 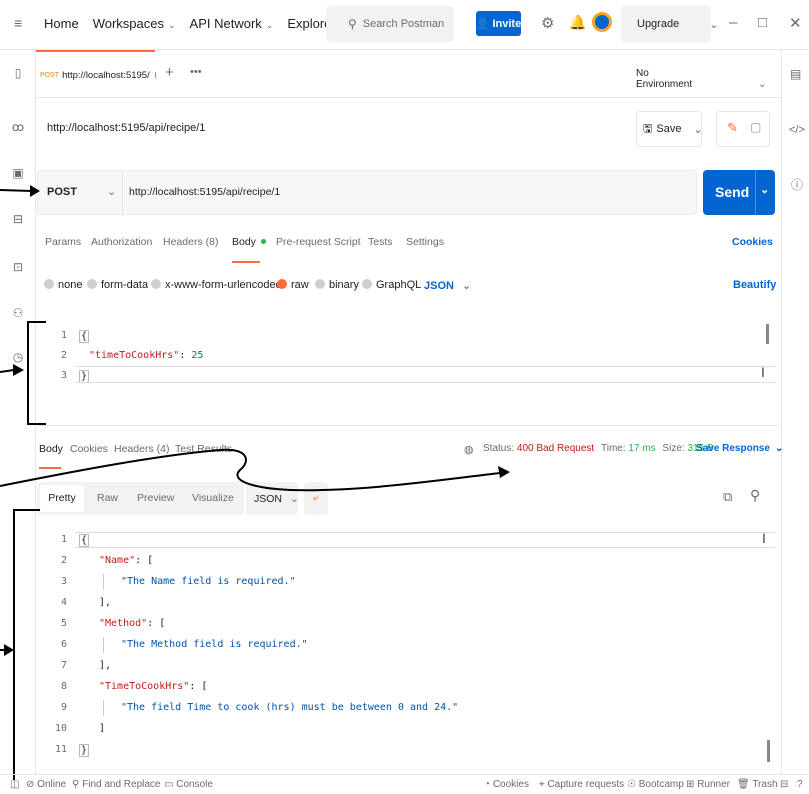 I want to click on bootcamp-label: Bootcamp, so click(x=661, y=784).